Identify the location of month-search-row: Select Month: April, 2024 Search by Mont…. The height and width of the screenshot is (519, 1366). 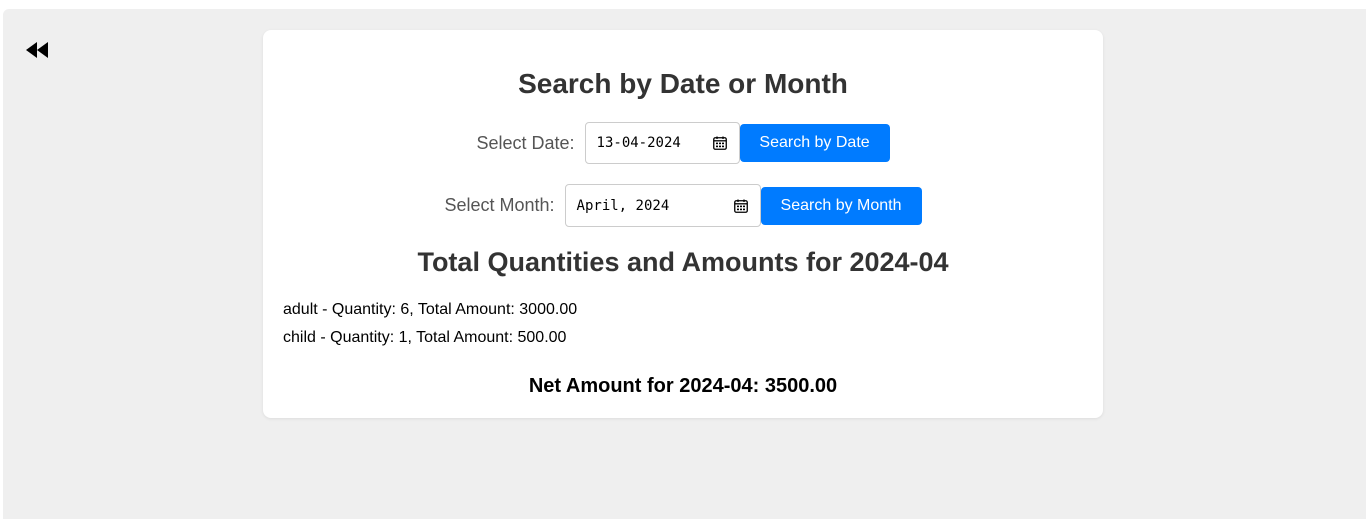
(683, 205).